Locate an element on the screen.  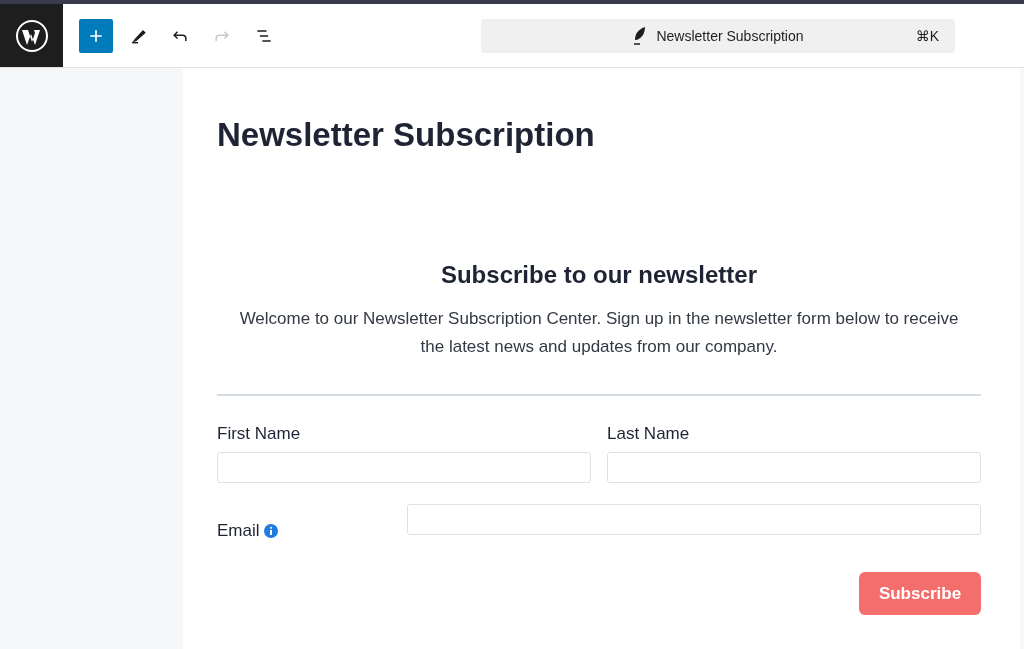
command-bar: Newsletter Subscription ⌘K is located at coordinates (718, 35).